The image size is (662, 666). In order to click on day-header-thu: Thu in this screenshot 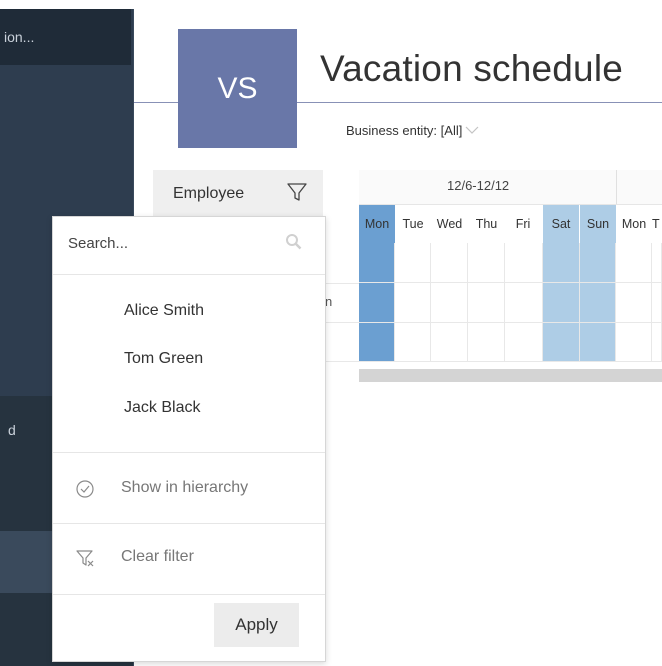, I will do `click(486, 224)`.